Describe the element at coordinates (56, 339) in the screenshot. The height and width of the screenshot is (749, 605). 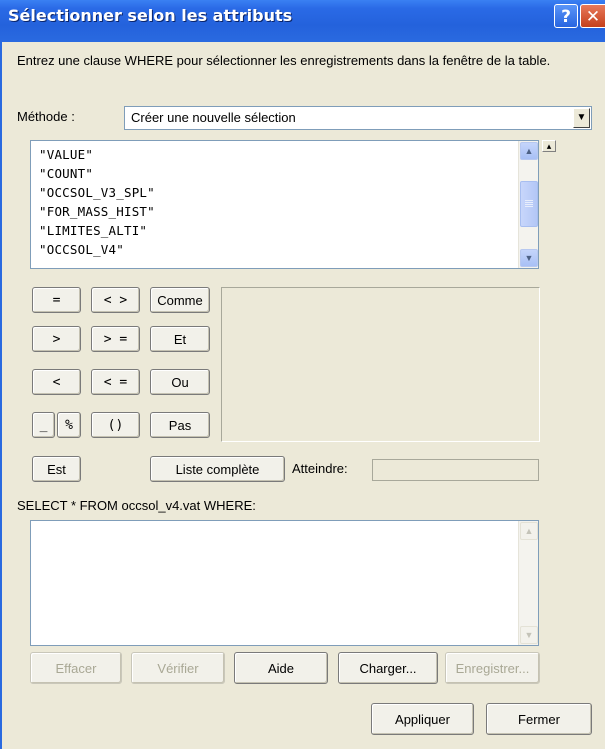
I see `operator-greater-button: >` at that location.